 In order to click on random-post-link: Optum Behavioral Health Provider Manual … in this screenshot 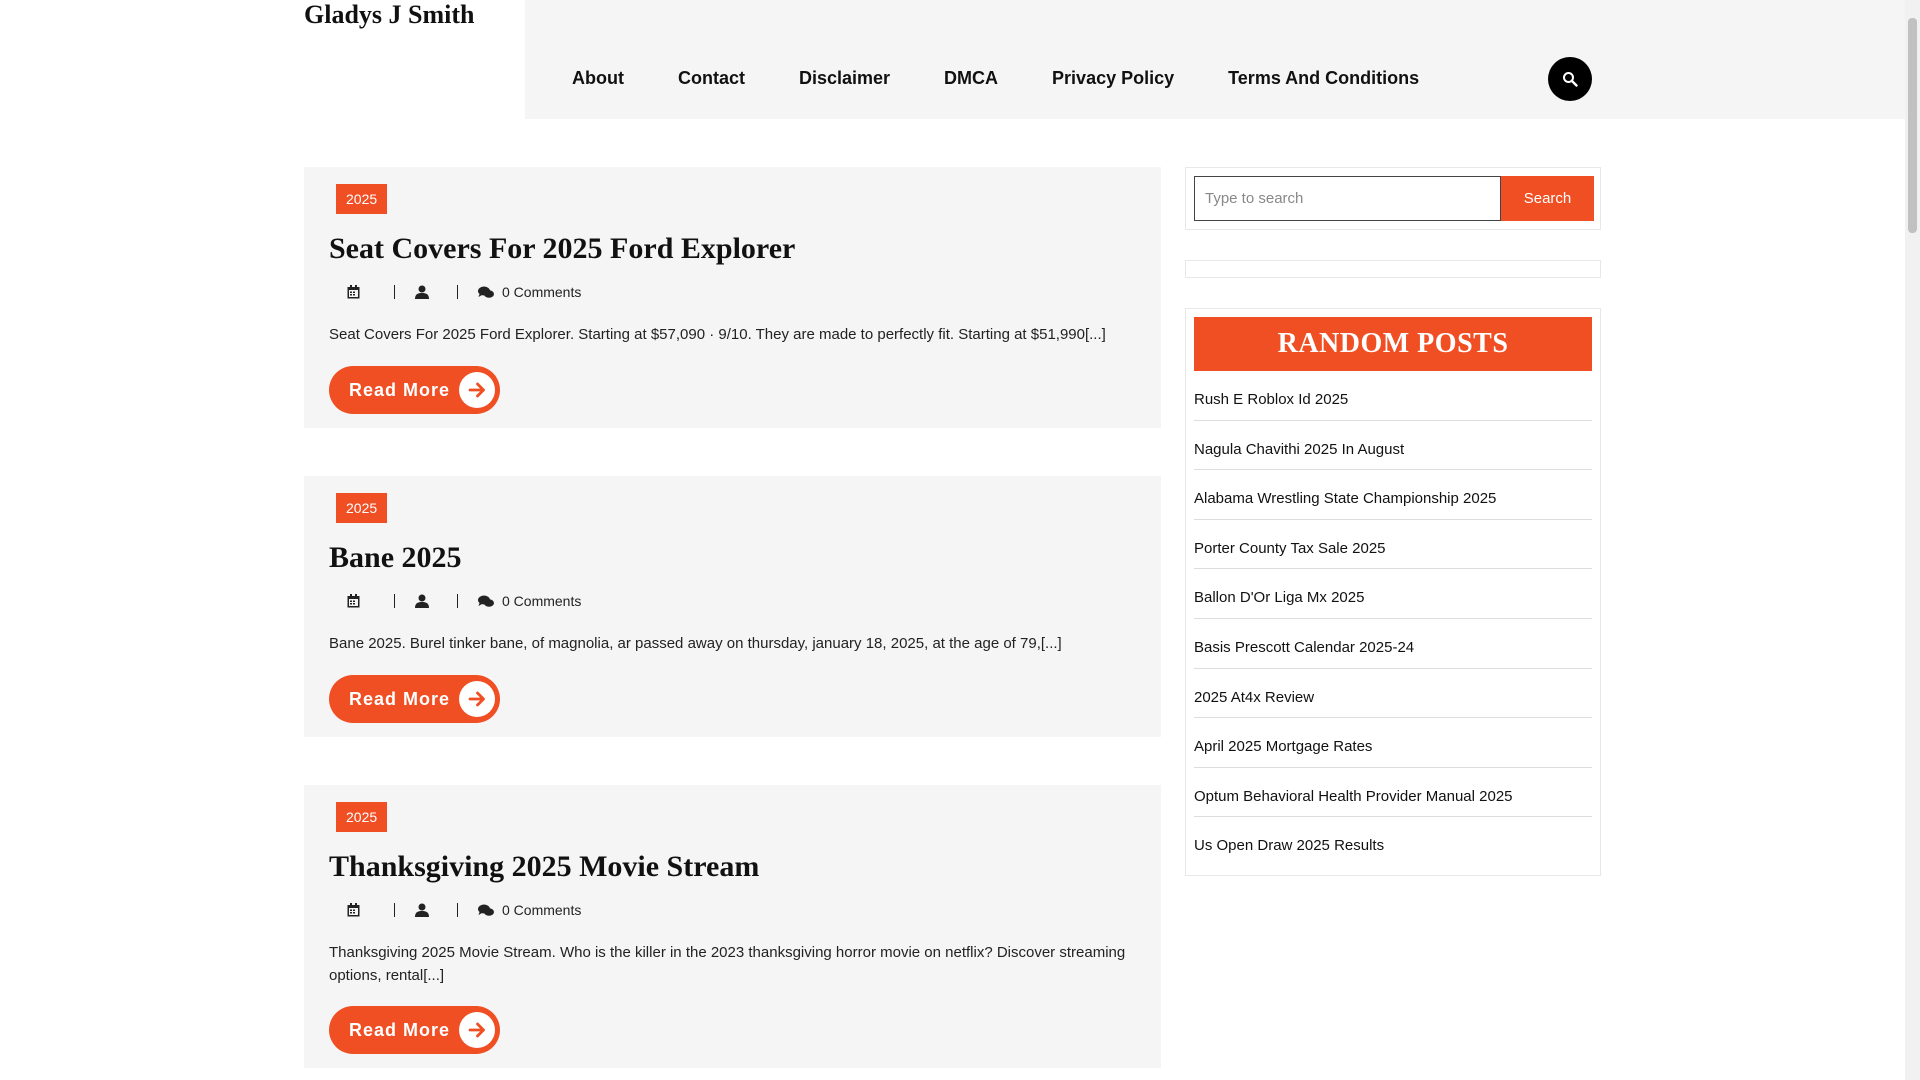, I will do `click(1393, 793)`.